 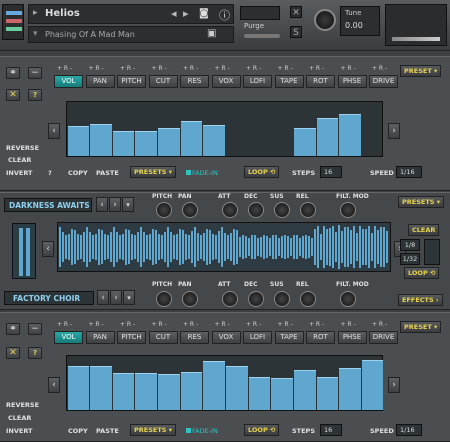 I want to click on tab-cut: CUT, so click(x=163, y=81).